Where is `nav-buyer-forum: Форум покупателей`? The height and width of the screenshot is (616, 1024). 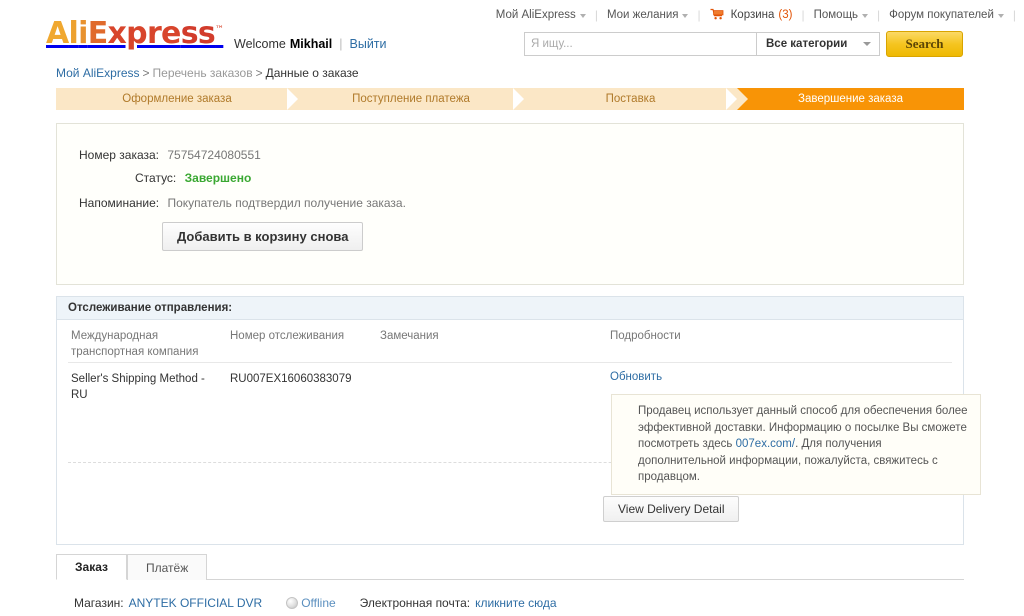 nav-buyer-forum: Форум покупателей is located at coordinates (946, 15).